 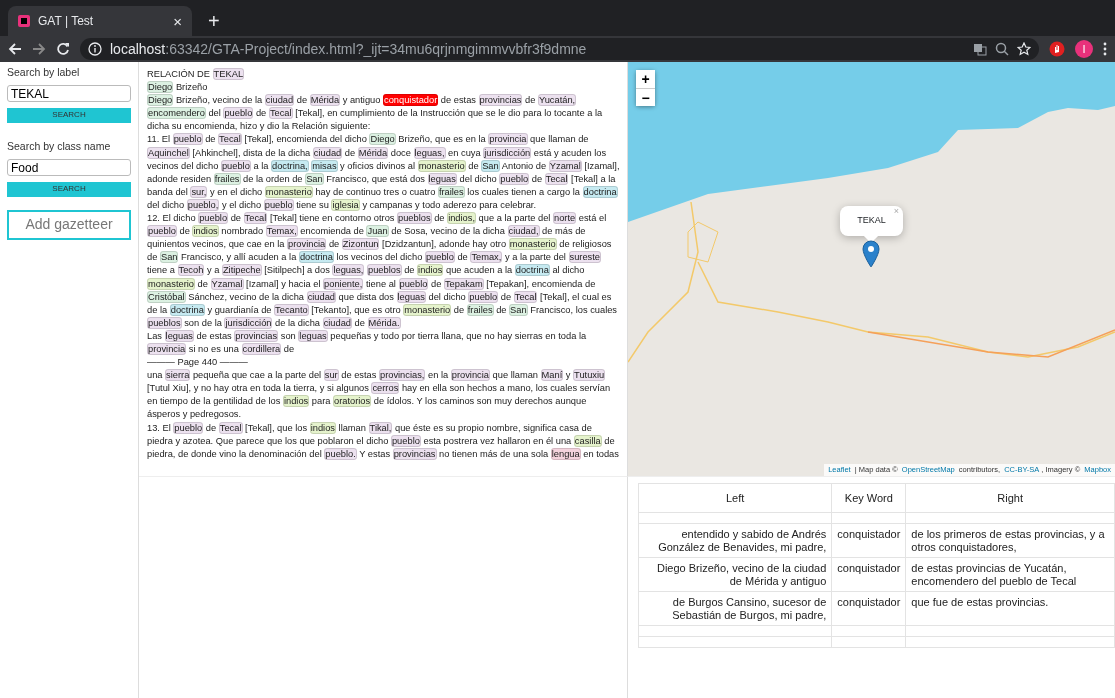 I want to click on entity-tag: Mérida., so click(x=384, y=322).